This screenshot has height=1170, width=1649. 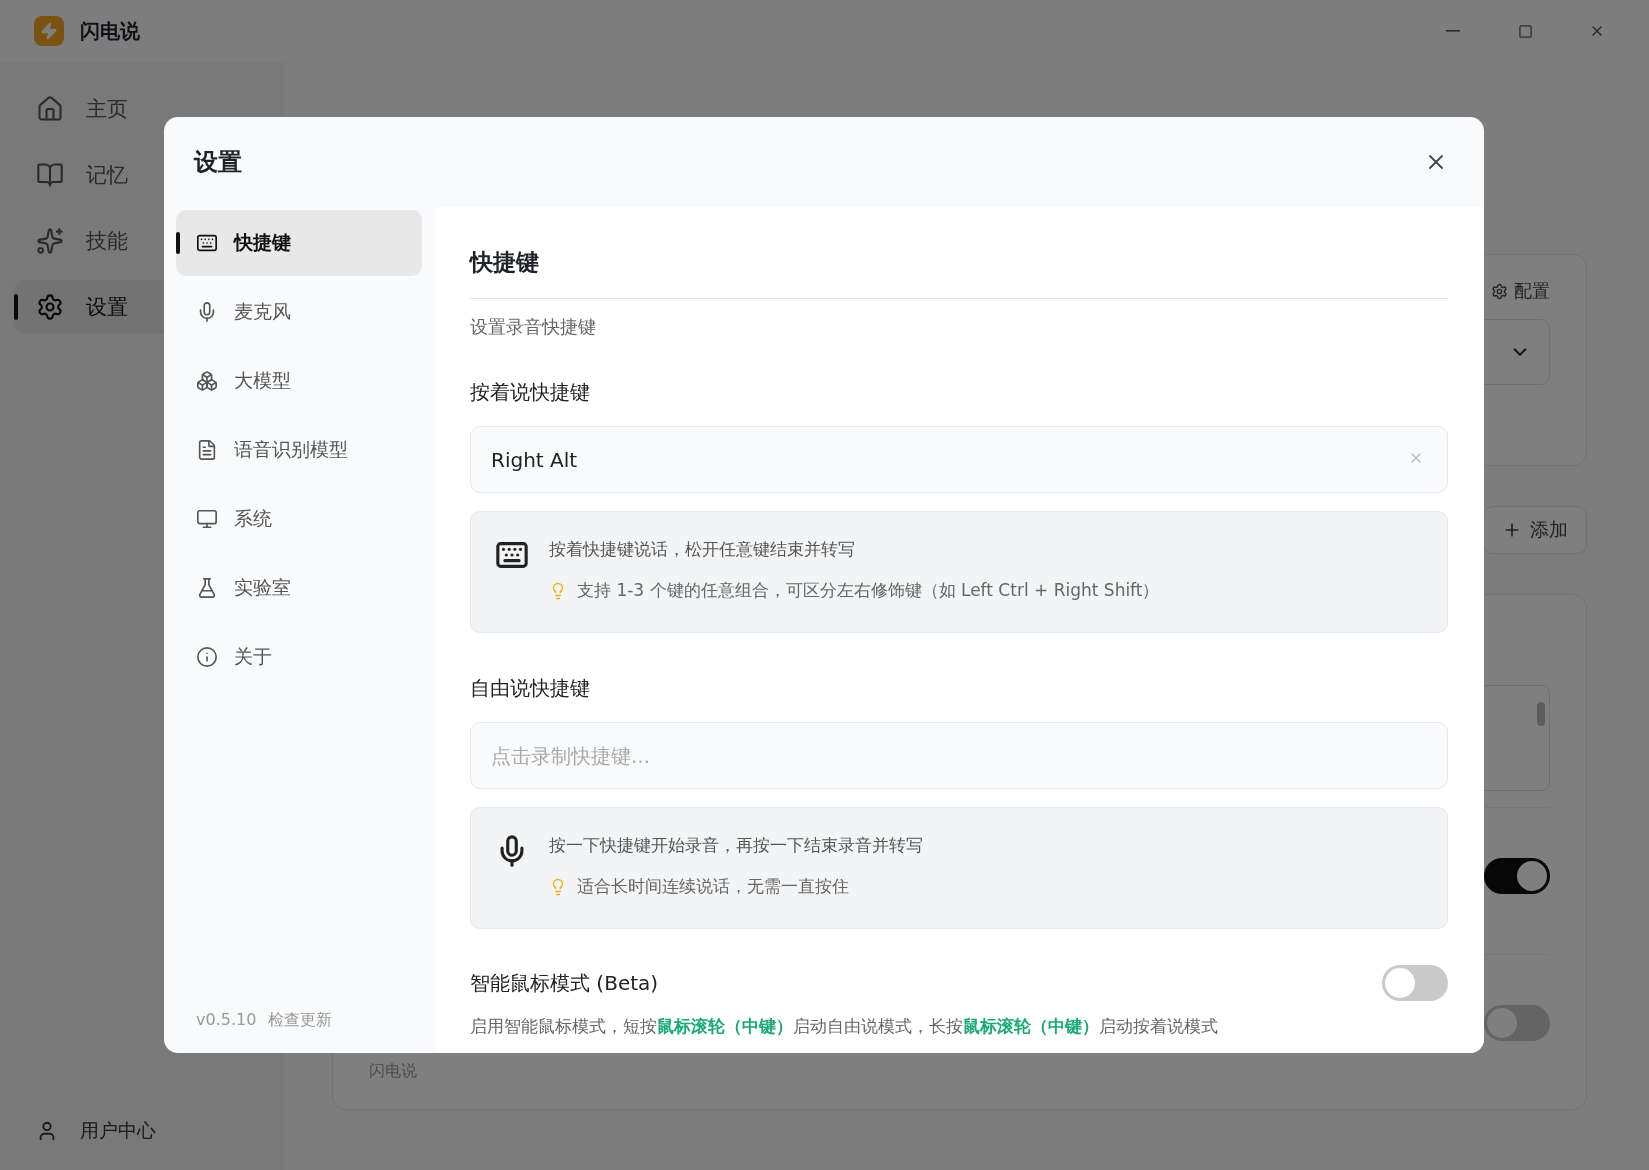 I want to click on section-title: 快捷键, so click(x=959, y=273).